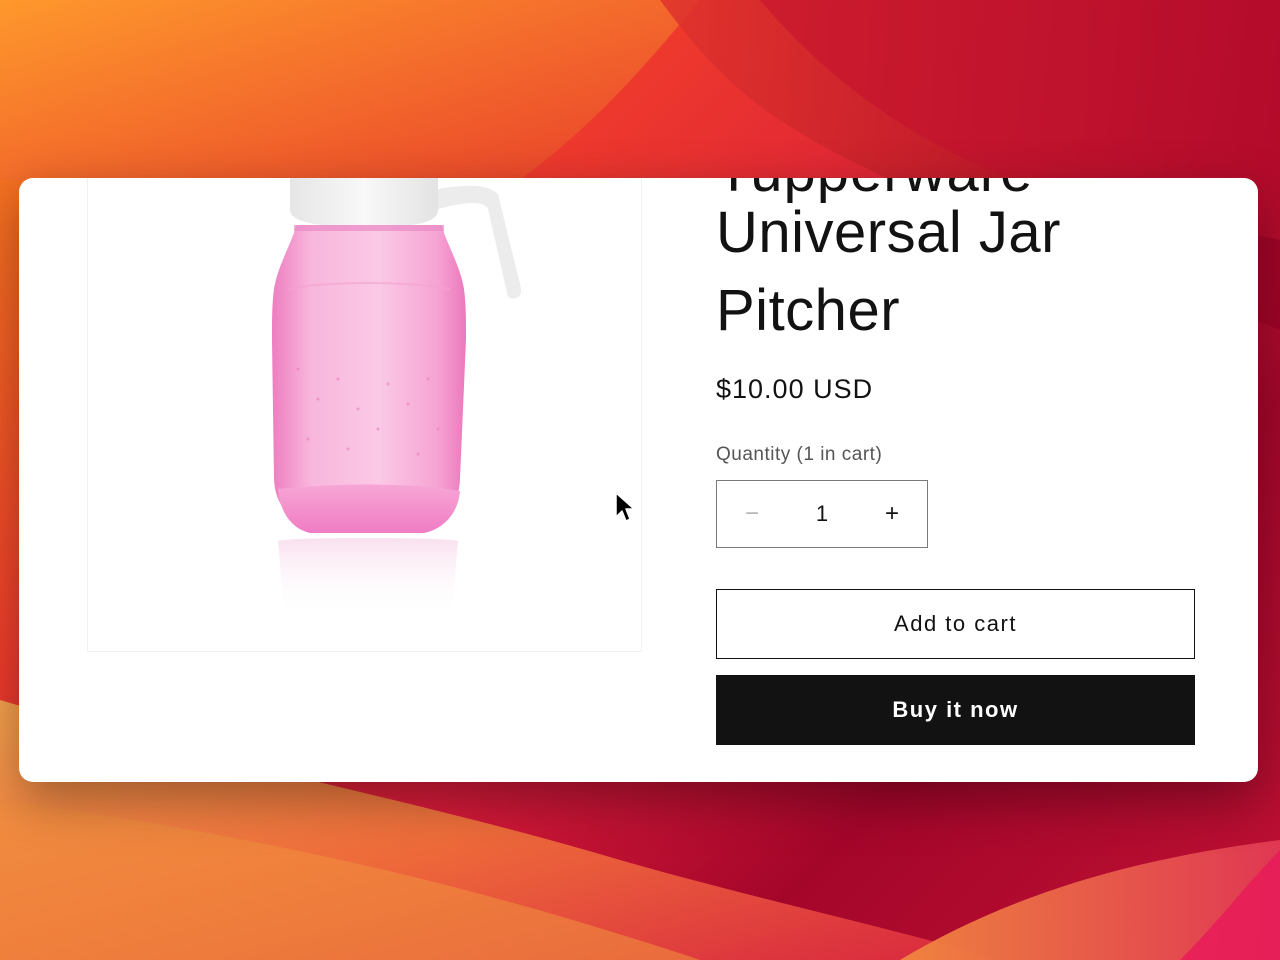 The height and width of the screenshot is (960, 1280). I want to click on buy-it-now-button: Buy it now, so click(955, 710).